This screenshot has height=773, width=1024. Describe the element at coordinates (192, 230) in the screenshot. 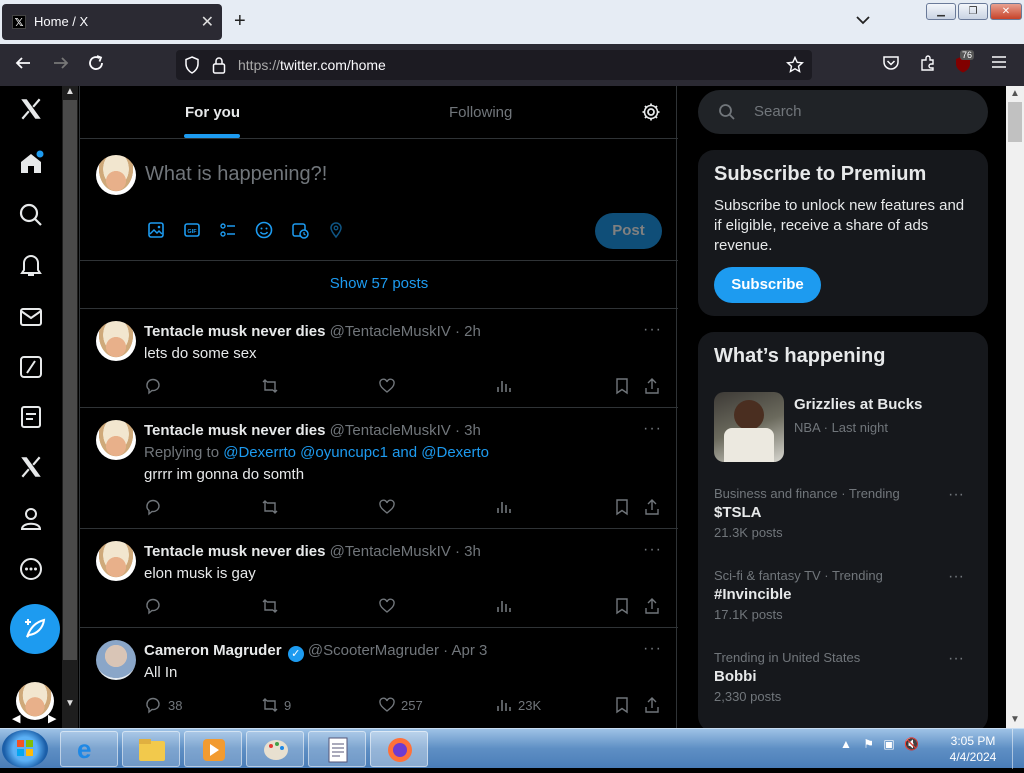

I see `gif-icon: GIF` at that location.